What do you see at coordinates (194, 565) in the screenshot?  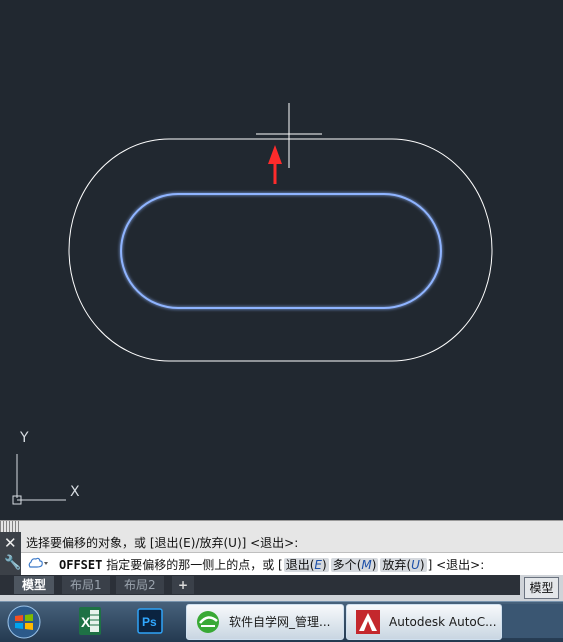 I see `prompt-text: 指定要偏移的那一侧上的点，或 [` at bounding box center [194, 565].